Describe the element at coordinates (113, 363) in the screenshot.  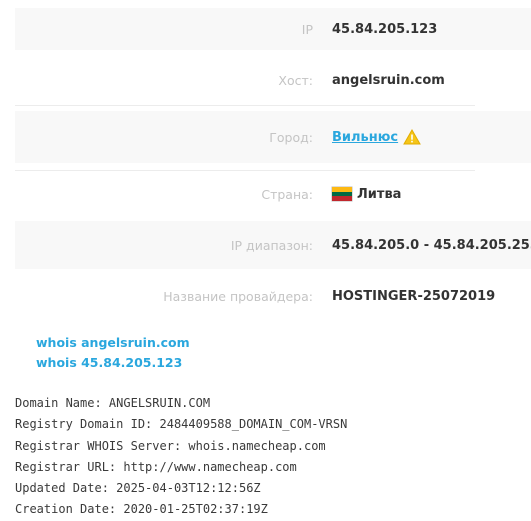
I see `whois-ip-link: whois 45.84.205.123` at that location.